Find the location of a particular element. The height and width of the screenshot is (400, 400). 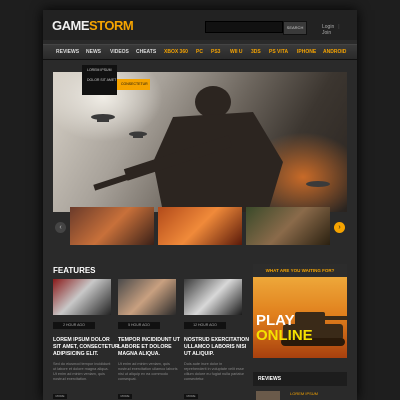

nav-item-iphone: IPHONE is located at coordinates (306, 52).